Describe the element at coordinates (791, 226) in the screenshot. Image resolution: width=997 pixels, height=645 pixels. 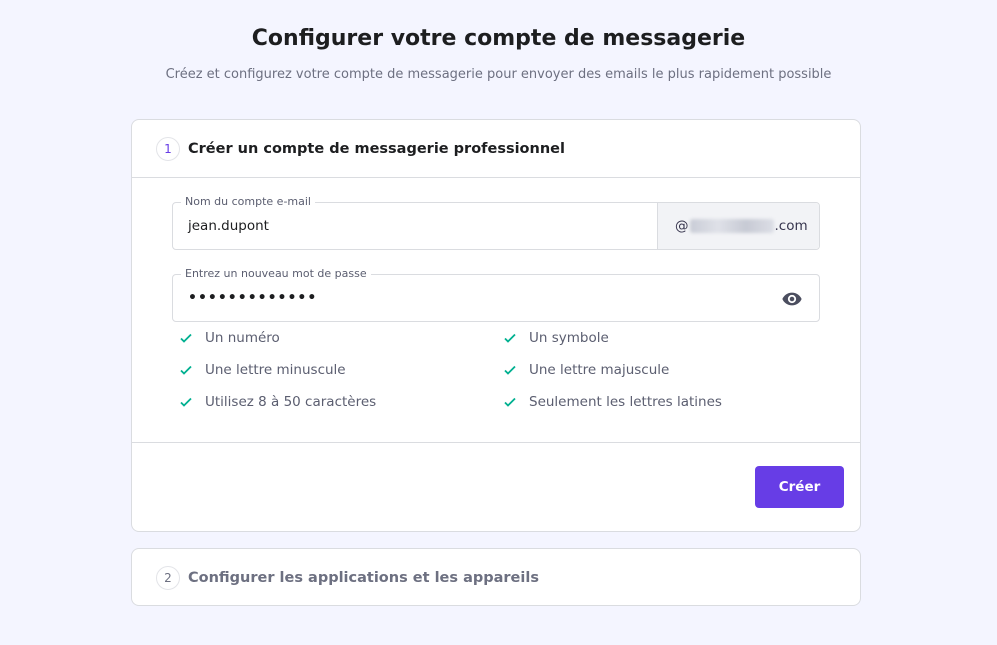
I see `domain-suffix: .com` at that location.